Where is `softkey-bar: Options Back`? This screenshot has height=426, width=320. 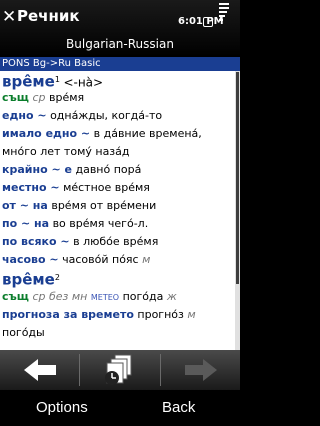 softkey-bar: Options Back is located at coordinates (120, 408).